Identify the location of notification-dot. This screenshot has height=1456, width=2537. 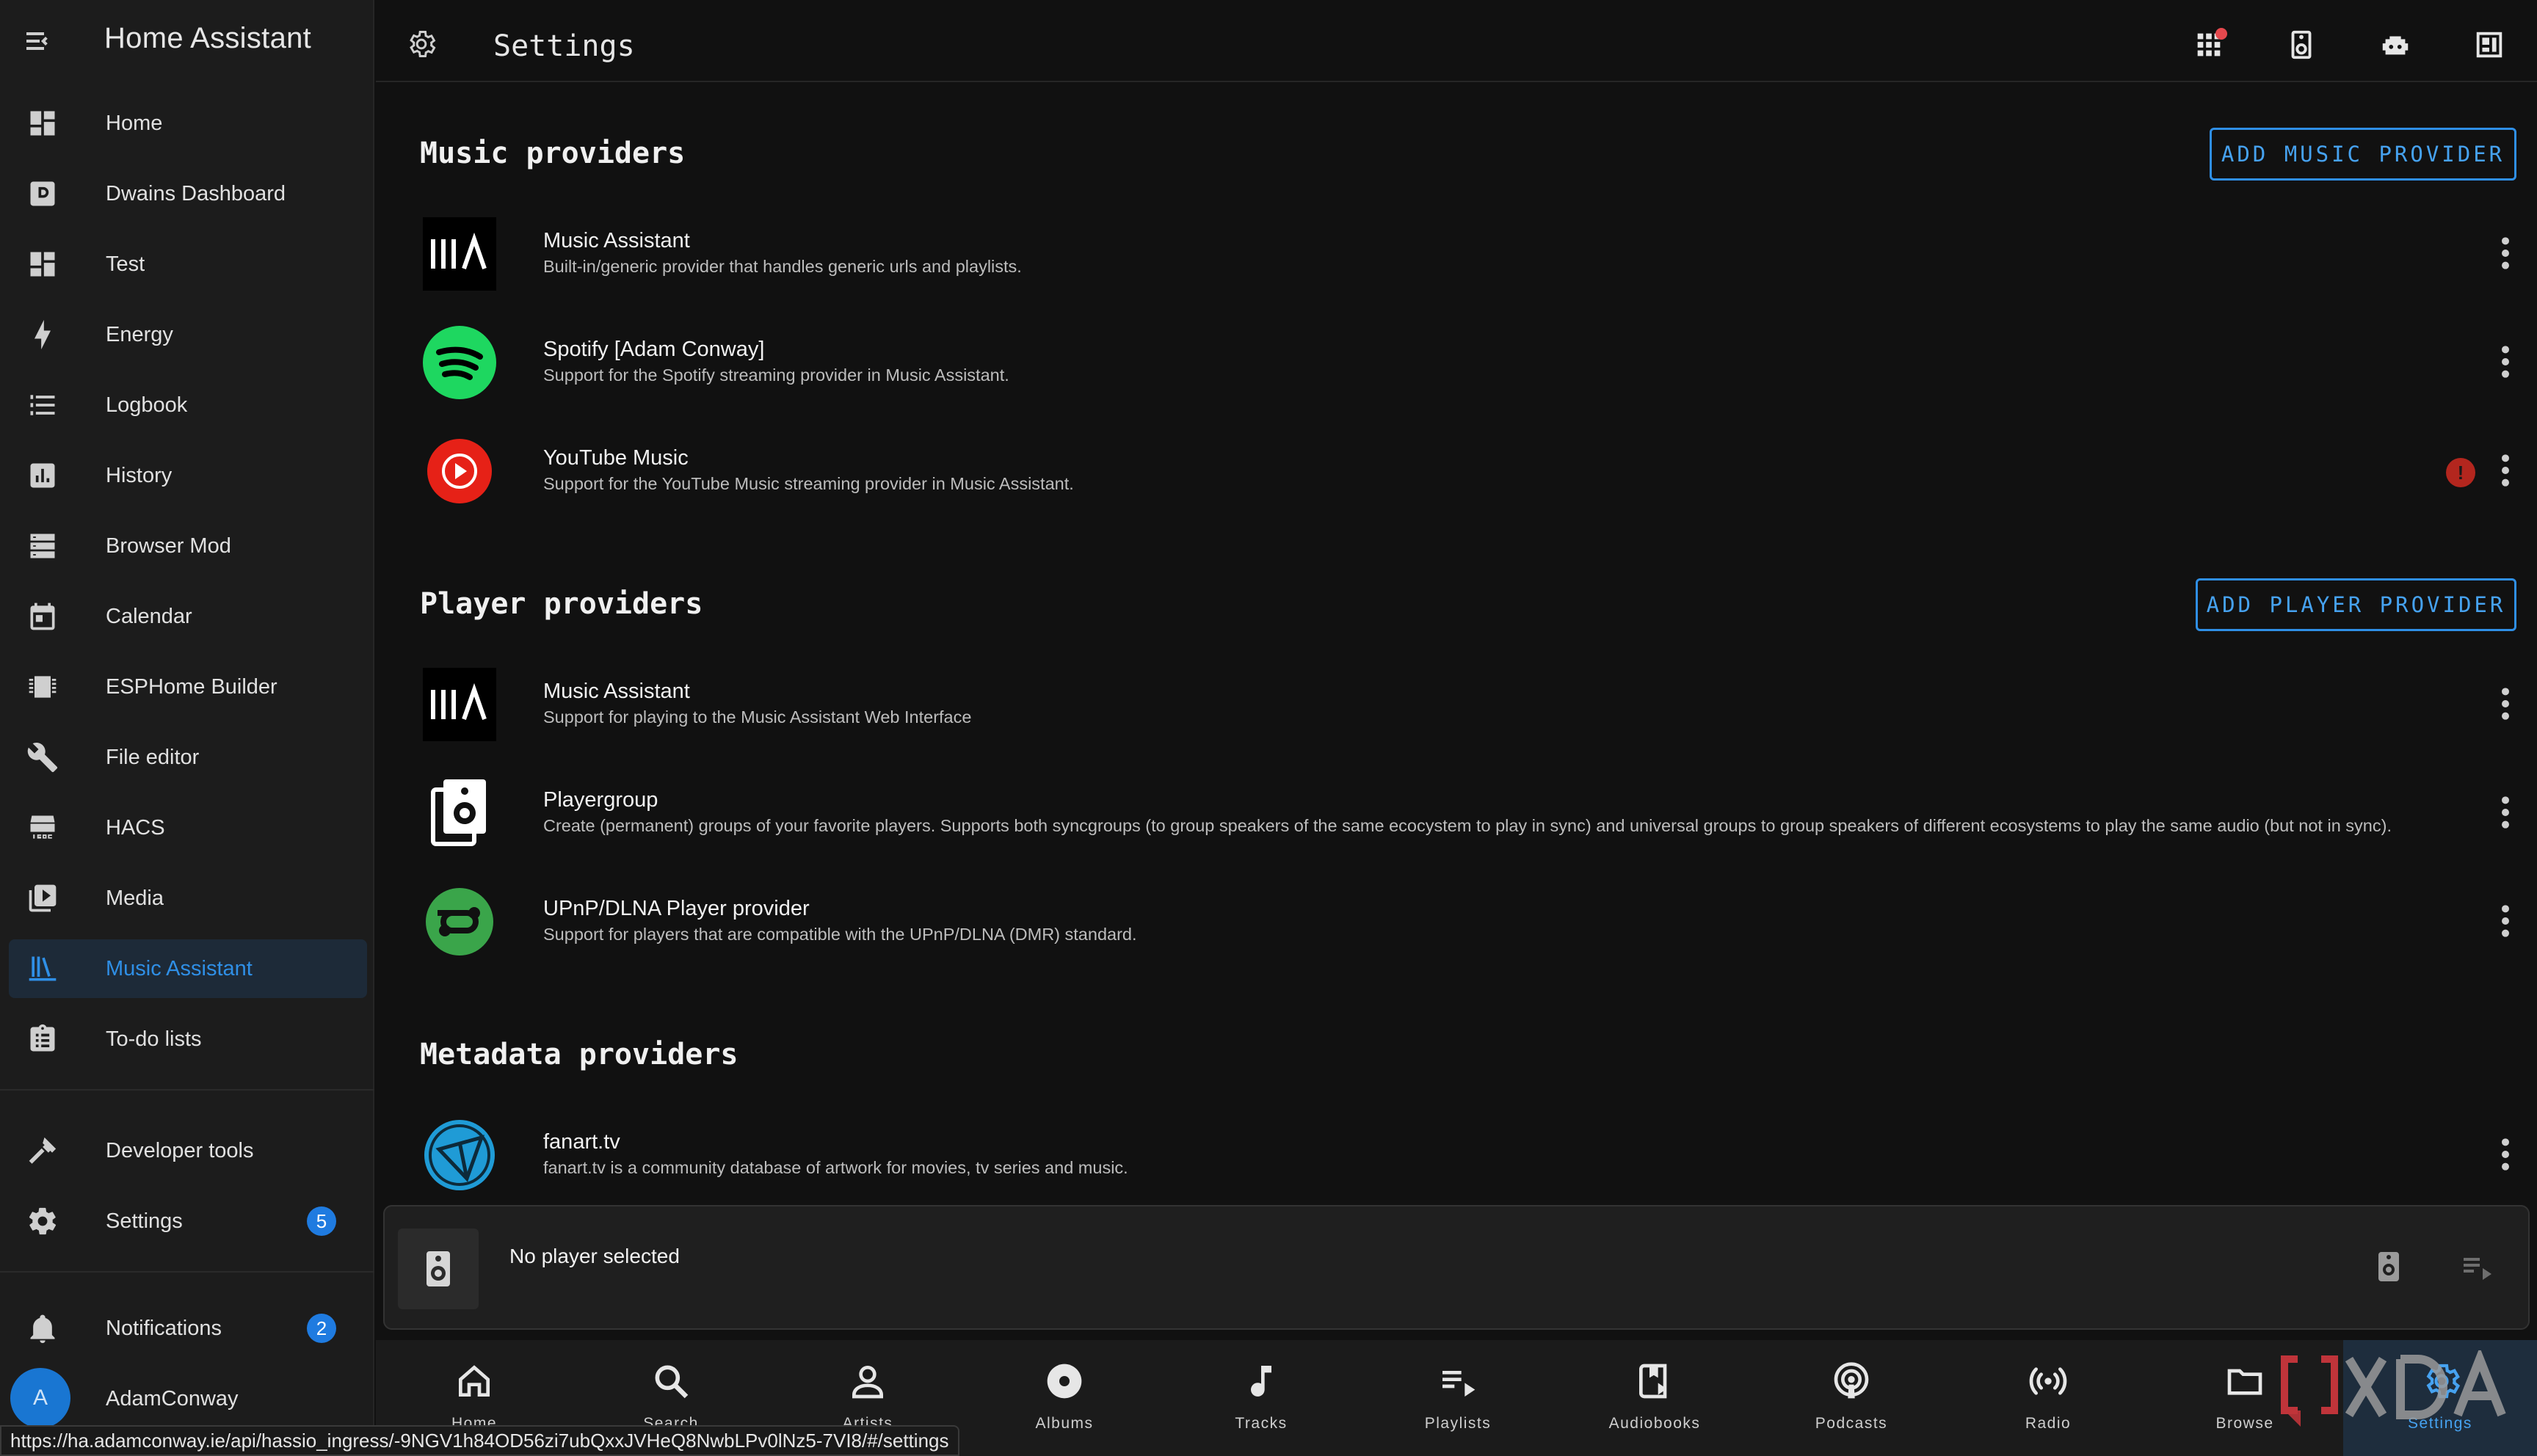
(2221, 34).